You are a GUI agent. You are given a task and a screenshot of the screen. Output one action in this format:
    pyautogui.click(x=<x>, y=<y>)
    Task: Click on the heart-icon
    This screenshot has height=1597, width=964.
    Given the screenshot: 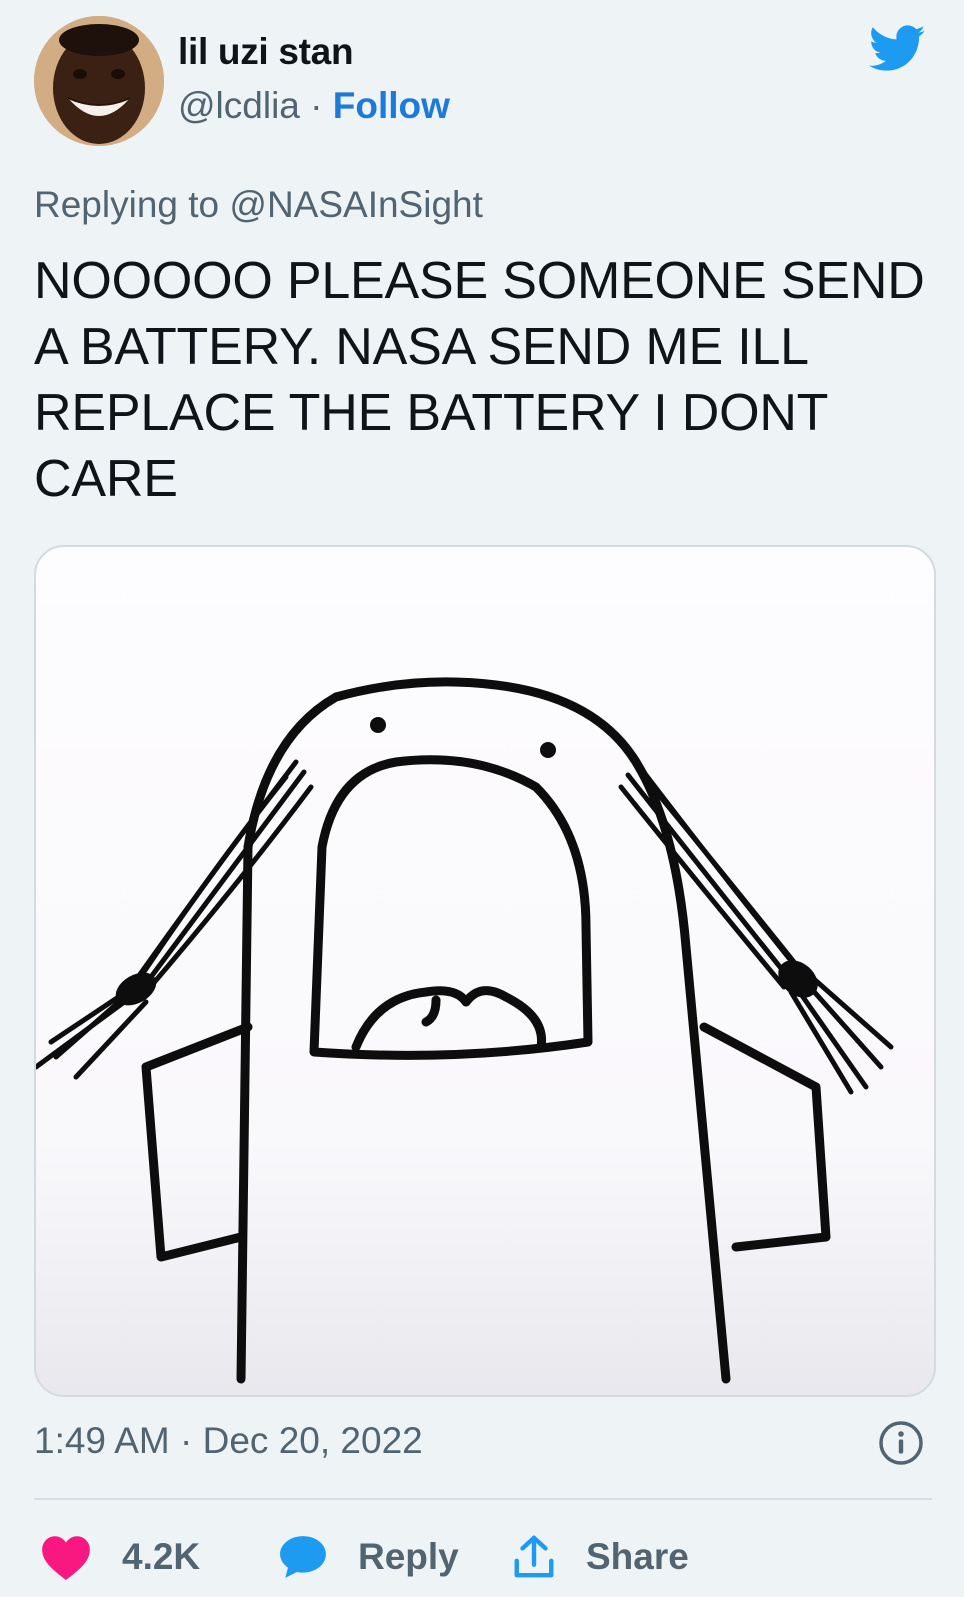 What is the action you would take?
    pyautogui.click(x=66, y=1558)
    